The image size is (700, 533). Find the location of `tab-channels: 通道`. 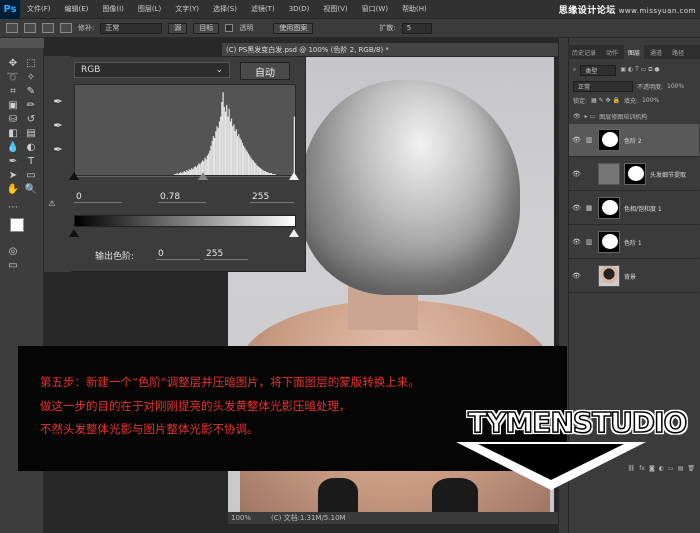

tab-channels: 通道 is located at coordinates (656, 52).